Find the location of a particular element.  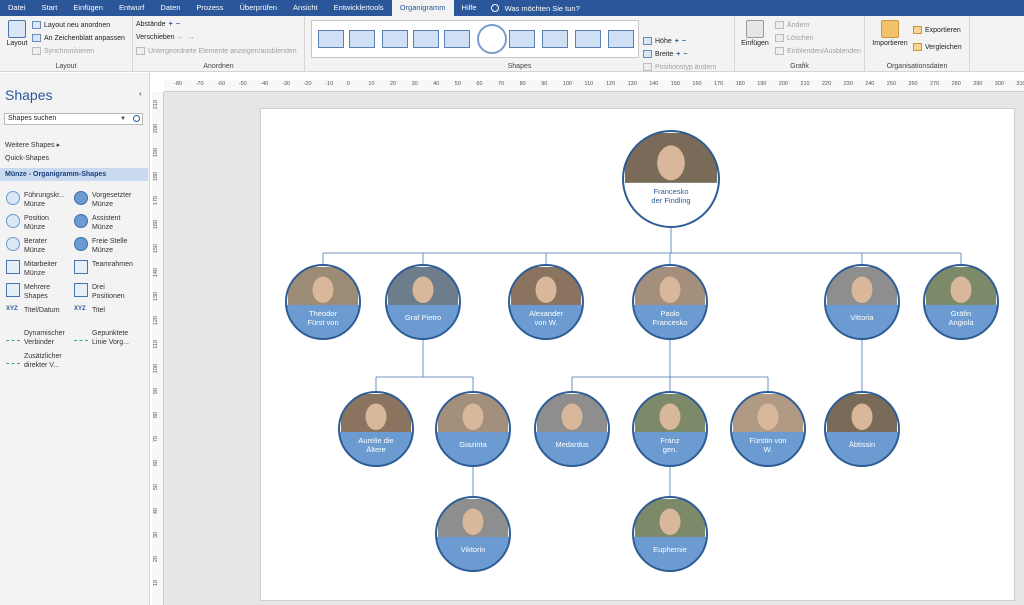

shape-item-5: Freie Stelle Münze is located at coordinates (100, 246).